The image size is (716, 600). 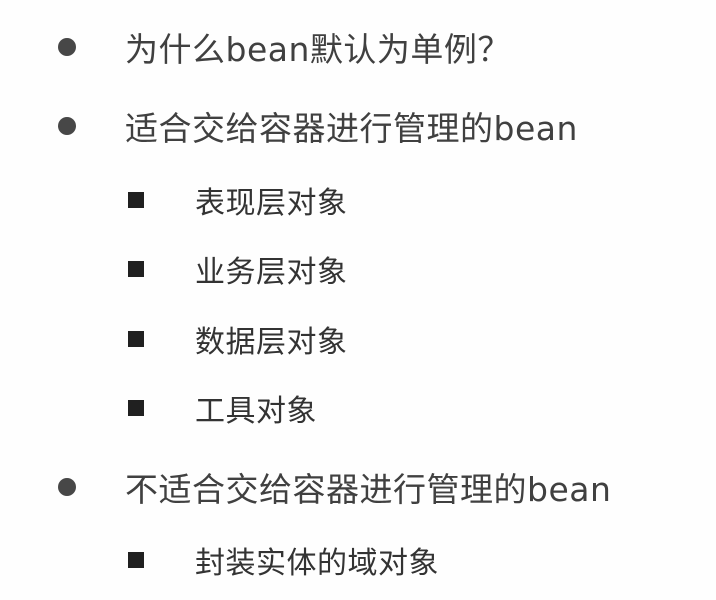 I want to click on list-item-suitable-beans: 适合交给容器进行管理的bean, so click(x=318, y=126).